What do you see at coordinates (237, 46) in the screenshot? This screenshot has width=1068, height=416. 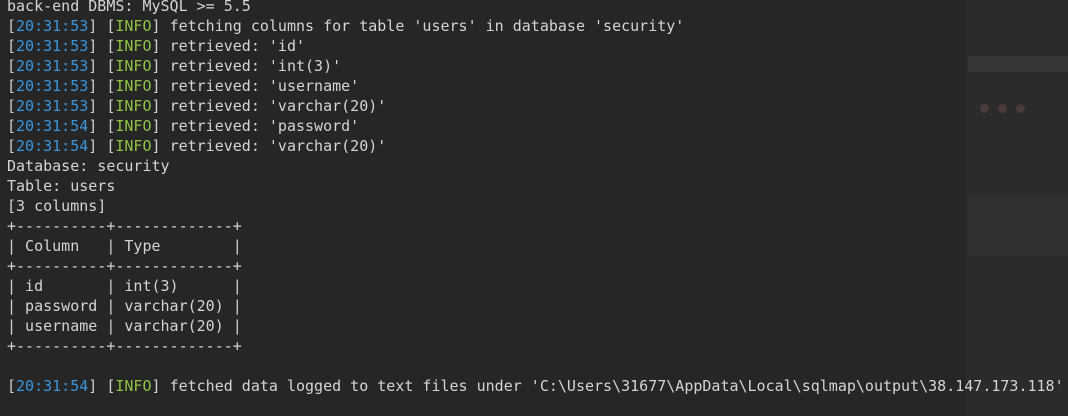 I see `log-message: retrieved: 'id'` at bounding box center [237, 46].